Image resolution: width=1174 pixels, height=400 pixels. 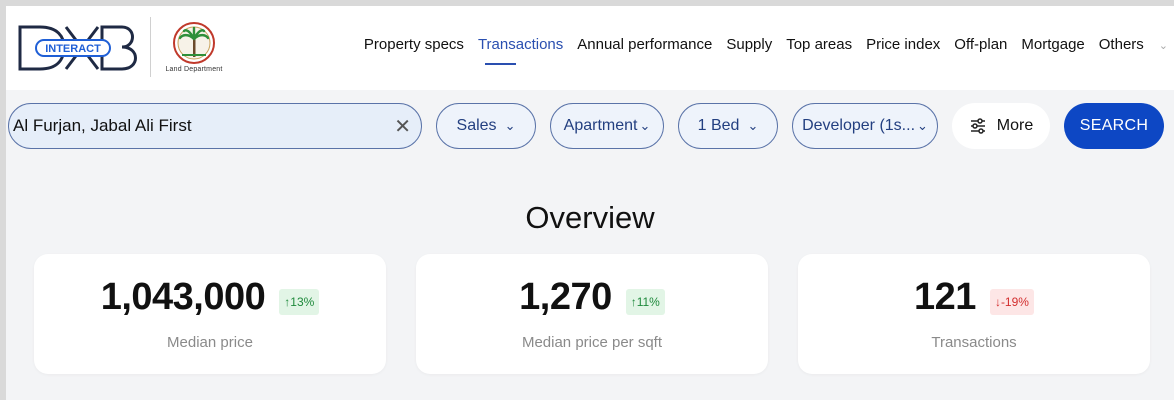 What do you see at coordinates (718, 125) in the screenshot?
I see `bedrooms-label: 1 Bed` at bounding box center [718, 125].